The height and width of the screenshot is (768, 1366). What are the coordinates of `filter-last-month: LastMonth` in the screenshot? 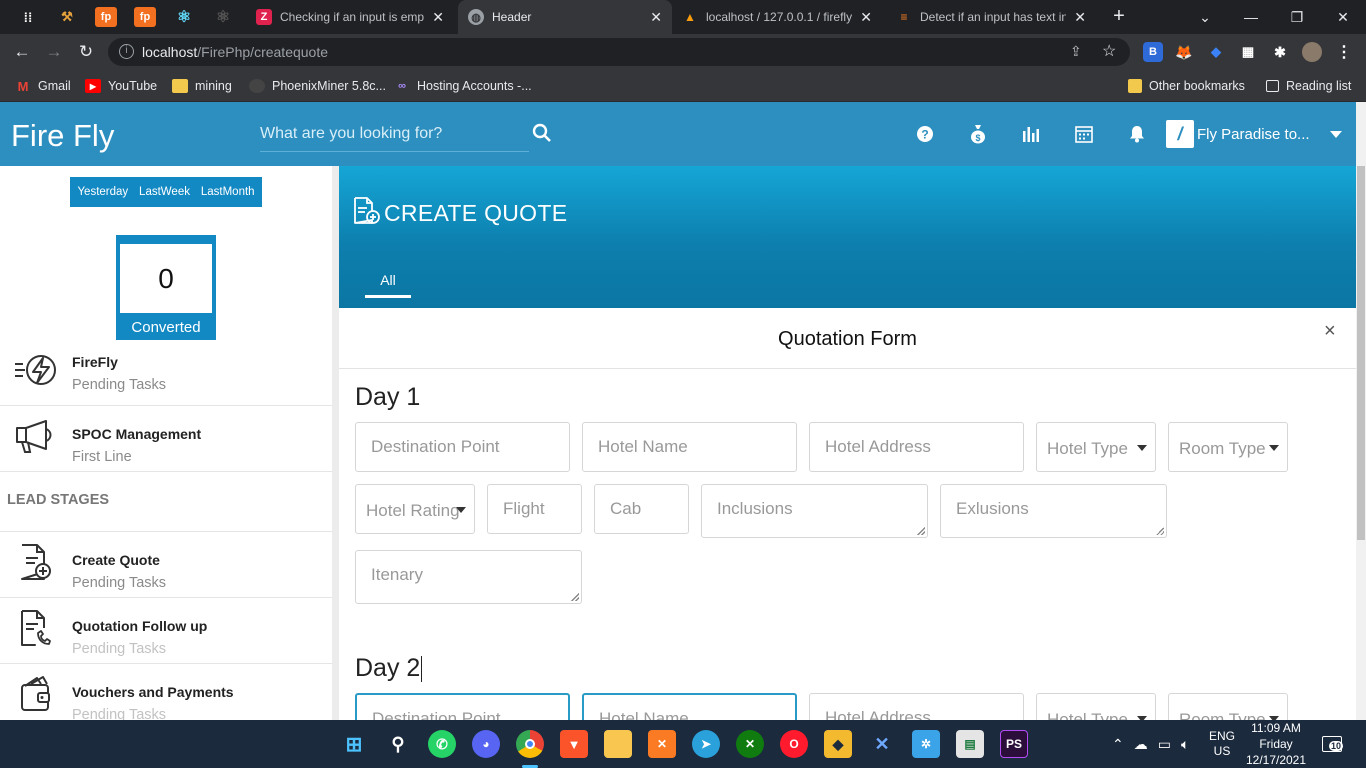 It's located at (228, 192).